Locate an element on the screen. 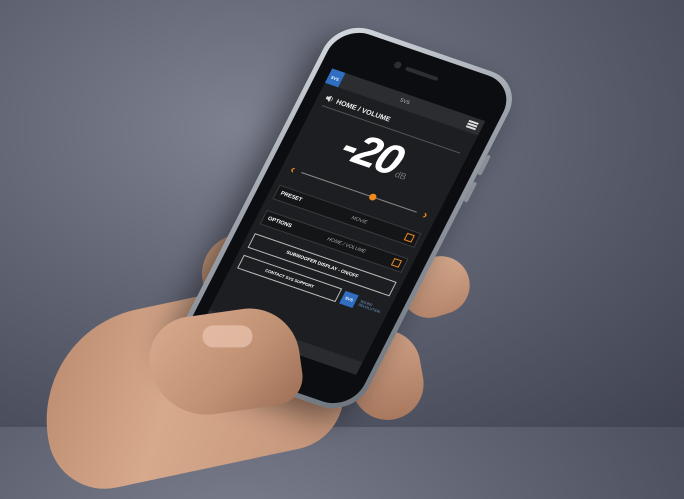  brand-tagline: SOUND REVOLUTION is located at coordinates (369, 306).